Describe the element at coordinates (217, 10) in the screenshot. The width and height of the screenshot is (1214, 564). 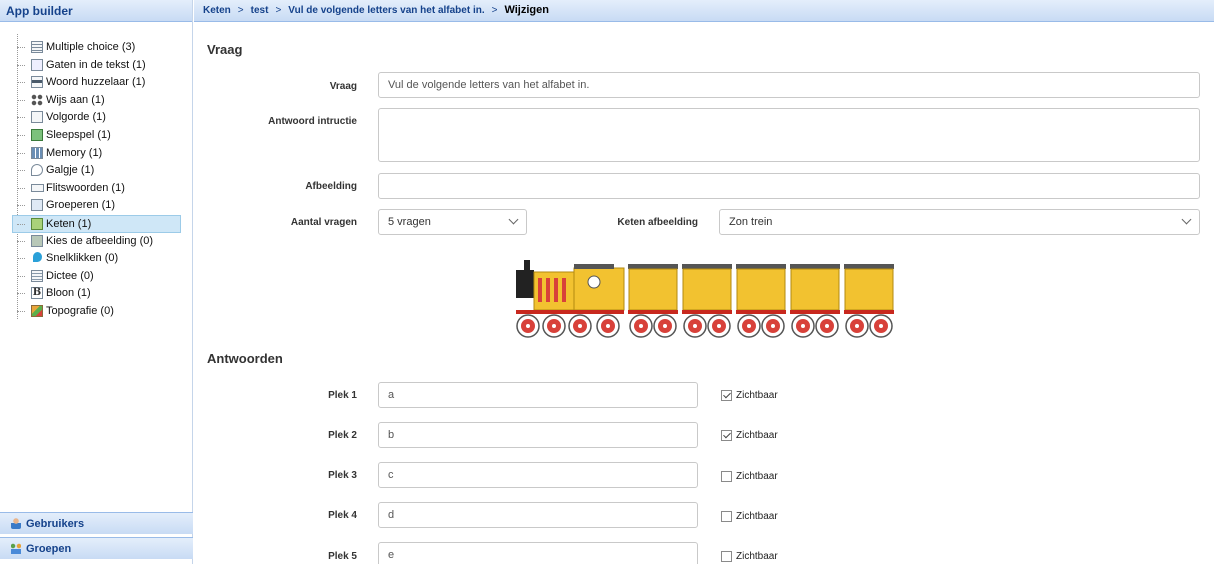
I see `breadcrumb-keten: Keten` at that location.